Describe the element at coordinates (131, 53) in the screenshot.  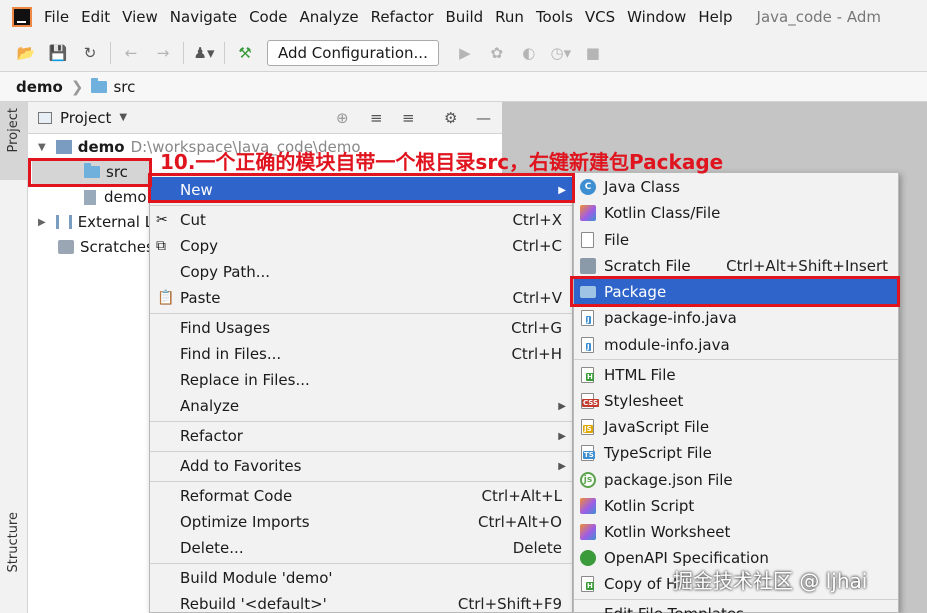
I see `back-icon: ←` at that location.